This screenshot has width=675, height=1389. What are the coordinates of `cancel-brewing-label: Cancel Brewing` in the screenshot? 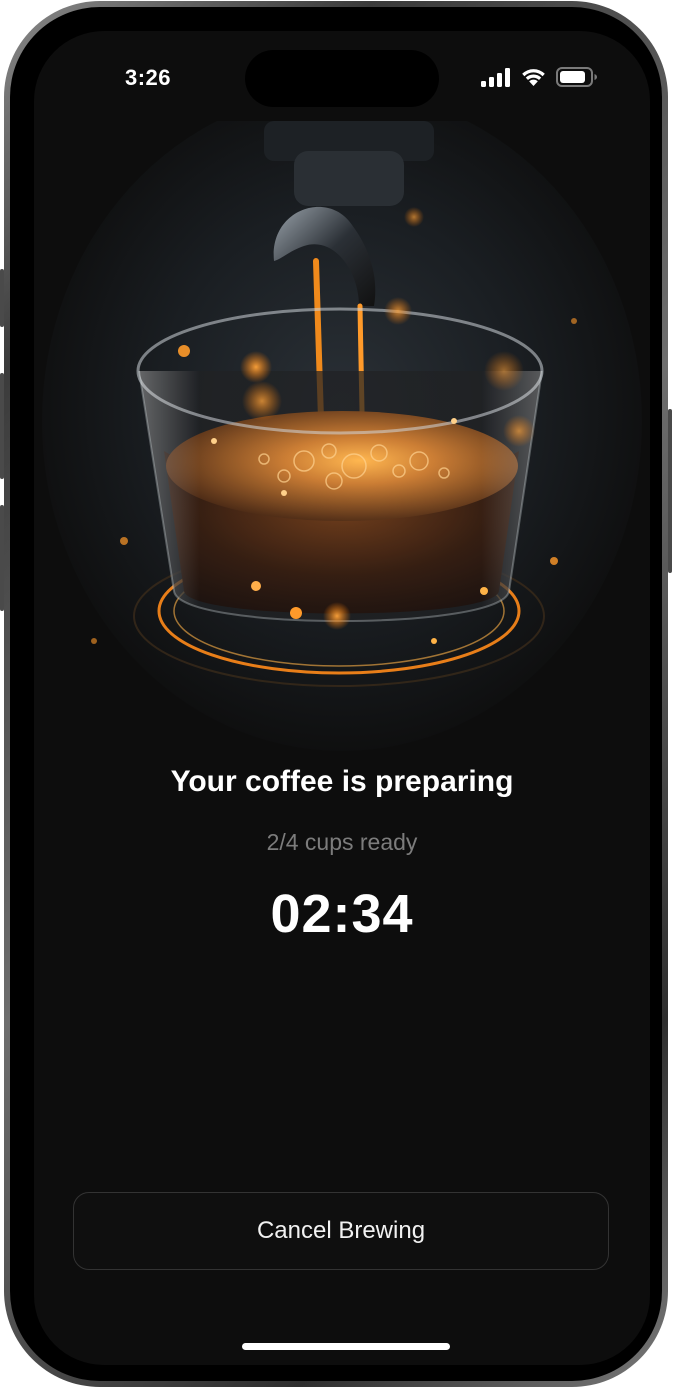 It's located at (341, 1230).